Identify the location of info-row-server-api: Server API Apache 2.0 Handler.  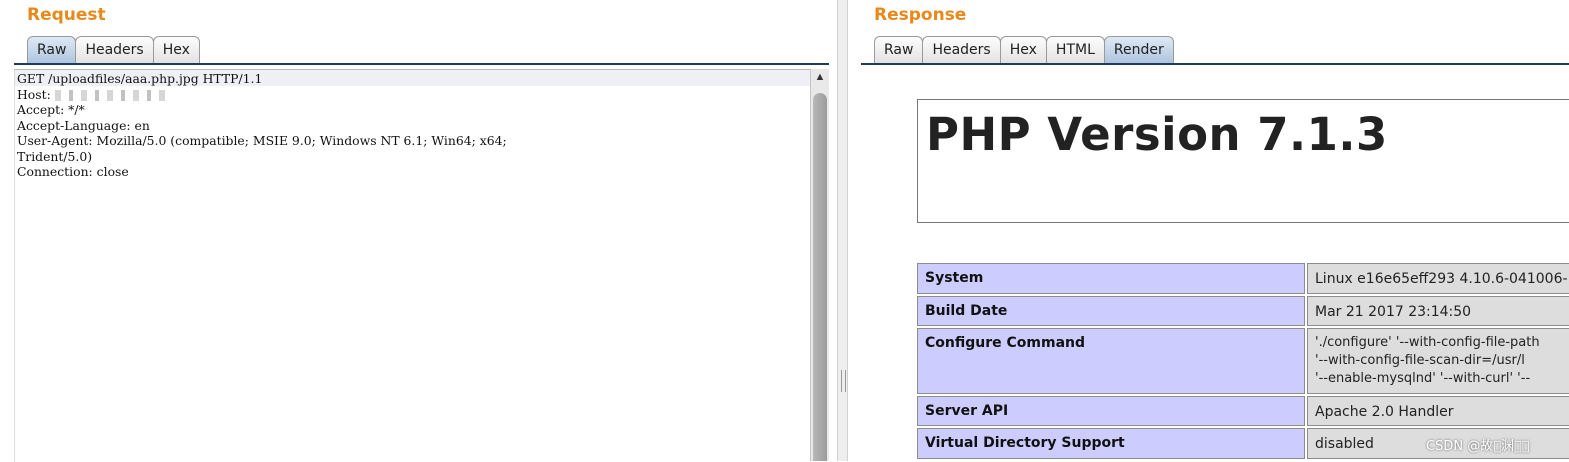
(1243, 411).